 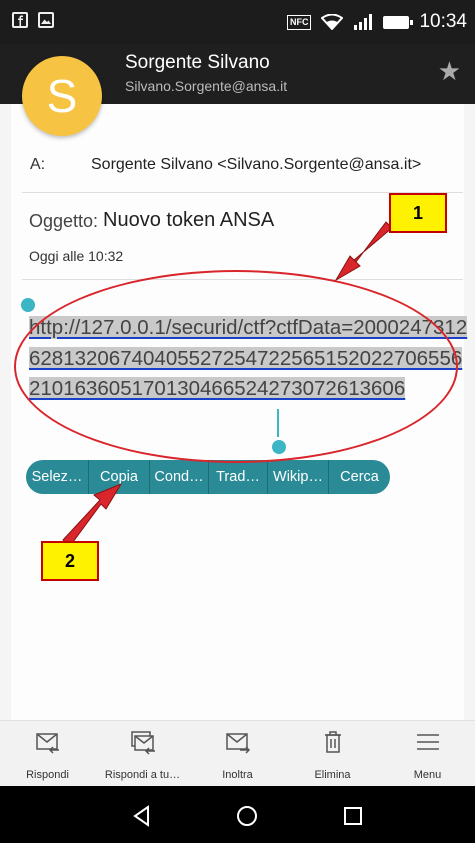 I want to click on reply-button: Rispondi, so click(x=47, y=753).